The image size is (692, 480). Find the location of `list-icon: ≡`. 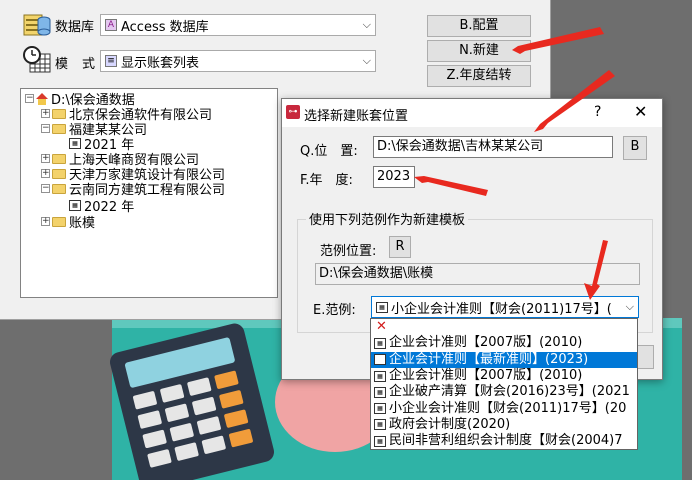

list-icon: ≡ is located at coordinates (111, 61).